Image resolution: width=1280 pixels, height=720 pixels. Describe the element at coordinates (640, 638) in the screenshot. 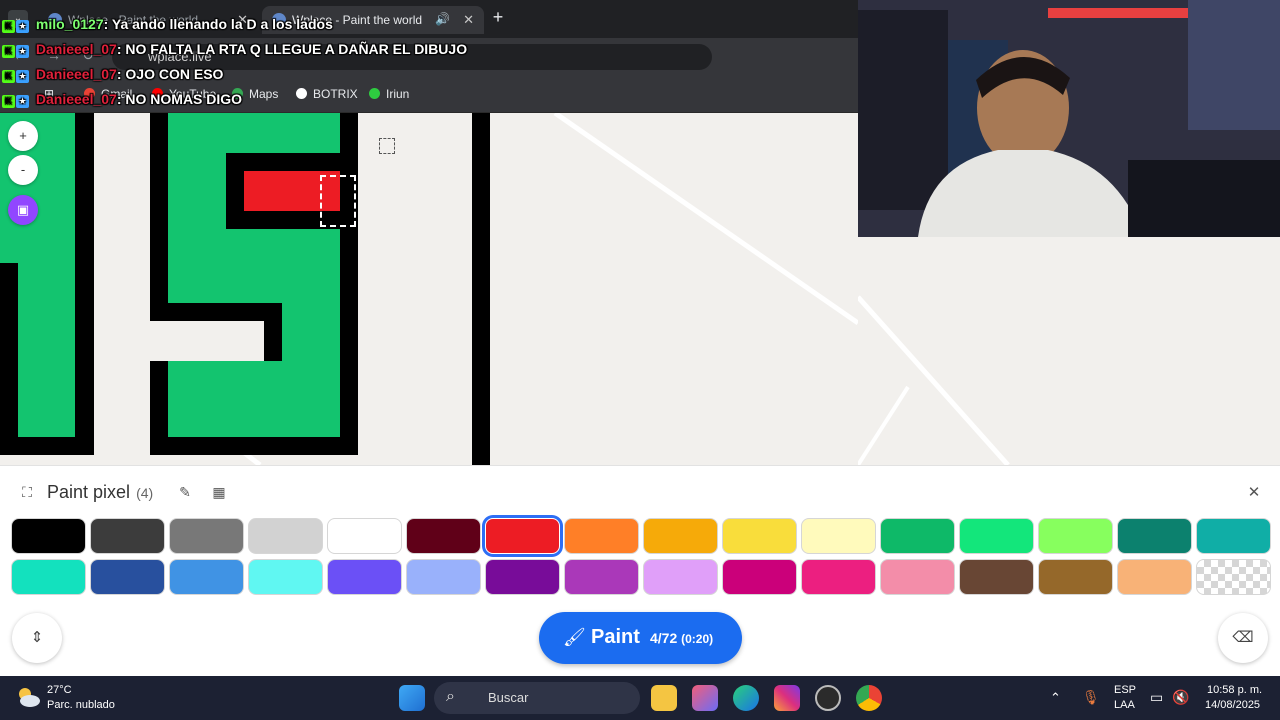

I see `paint-button: 🖌 Paint 4/72 (0:20)` at that location.